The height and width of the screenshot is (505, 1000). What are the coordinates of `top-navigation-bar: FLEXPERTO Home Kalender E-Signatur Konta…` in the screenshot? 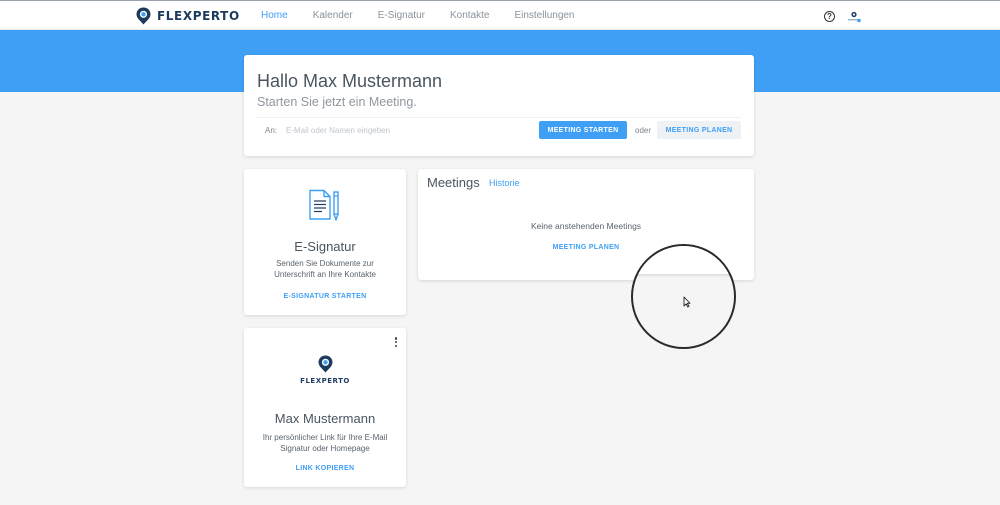 It's located at (500, 15).